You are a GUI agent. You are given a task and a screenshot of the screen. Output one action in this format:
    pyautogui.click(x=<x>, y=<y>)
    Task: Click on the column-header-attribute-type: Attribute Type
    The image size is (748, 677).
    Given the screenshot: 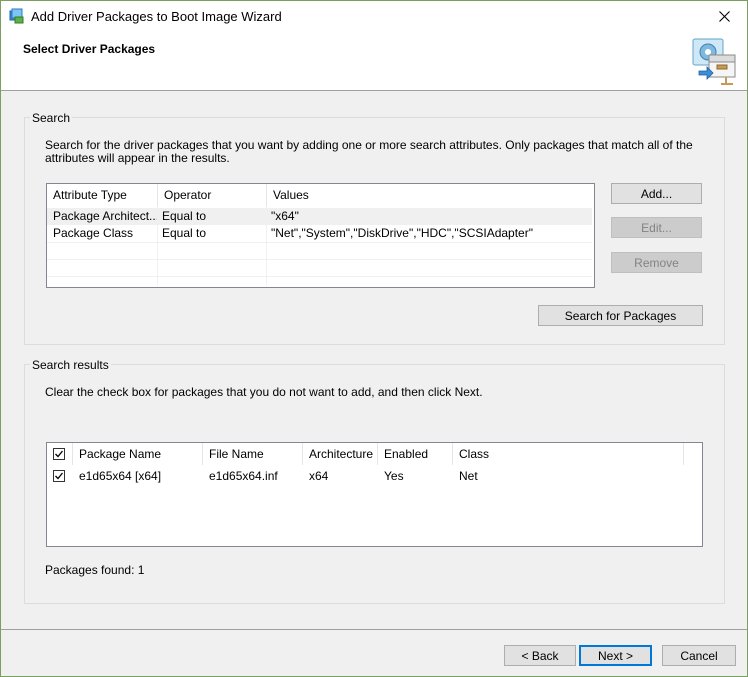 What is the action you would take?
    pyautogui.click(x=102, y=195)
    